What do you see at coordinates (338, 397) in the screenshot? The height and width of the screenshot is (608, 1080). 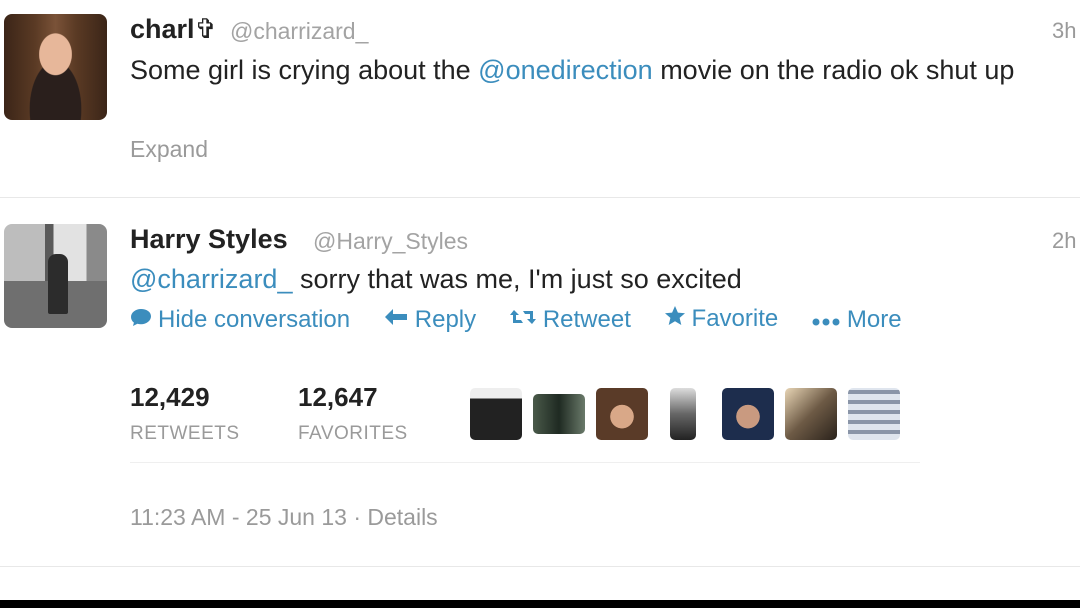 I see `favorites-count: 12,647` at bounding box center [338, 397].